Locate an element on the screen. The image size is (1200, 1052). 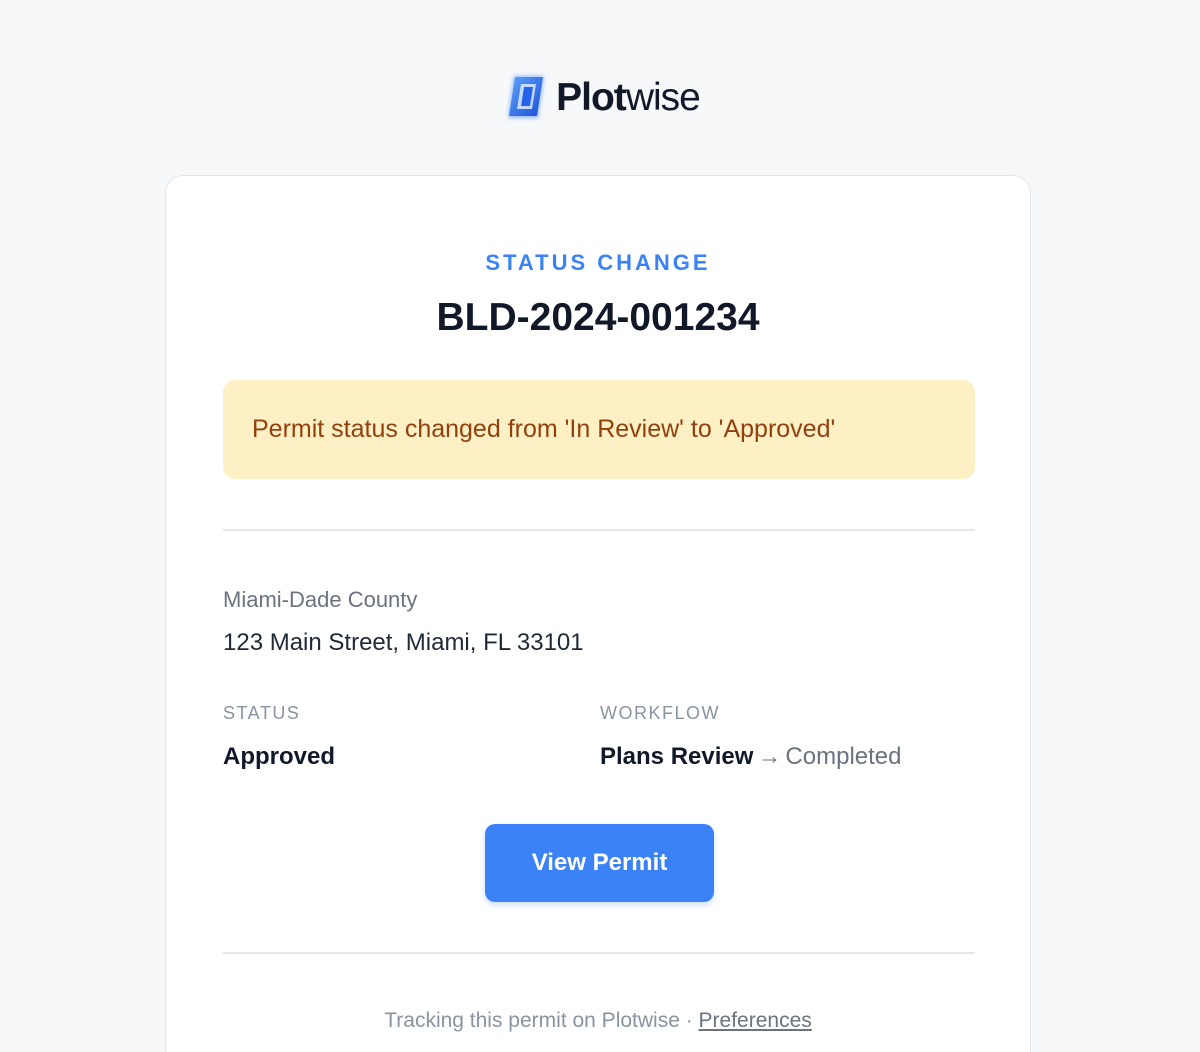
jurisdiction-text: Miami-Dade County is located at coordinates (320, 599).